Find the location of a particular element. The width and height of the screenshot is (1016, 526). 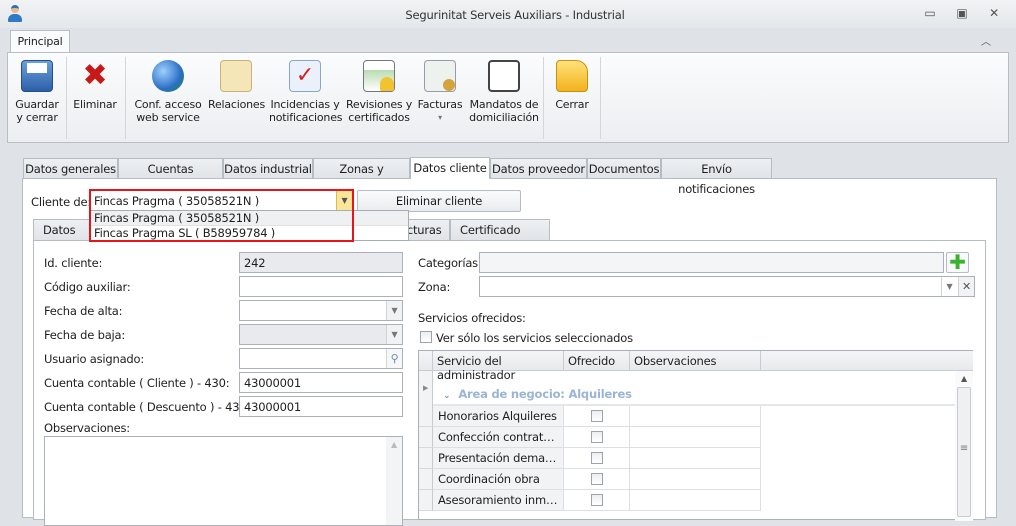

tab-documentos: Documentos is located at coordinates (624, 168).